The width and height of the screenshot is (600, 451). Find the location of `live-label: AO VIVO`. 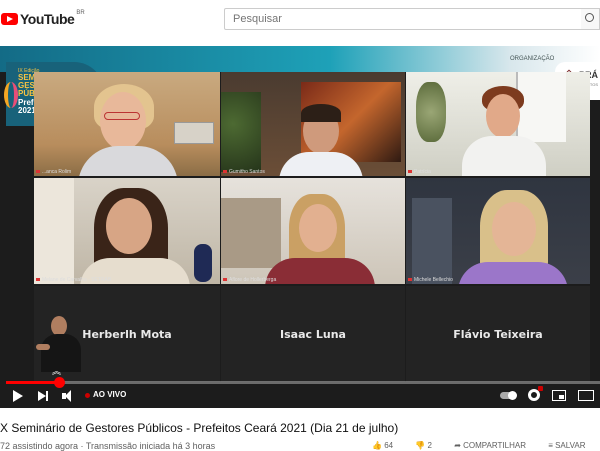

live-label: AO VIVO is located at coordinates (109, 394).